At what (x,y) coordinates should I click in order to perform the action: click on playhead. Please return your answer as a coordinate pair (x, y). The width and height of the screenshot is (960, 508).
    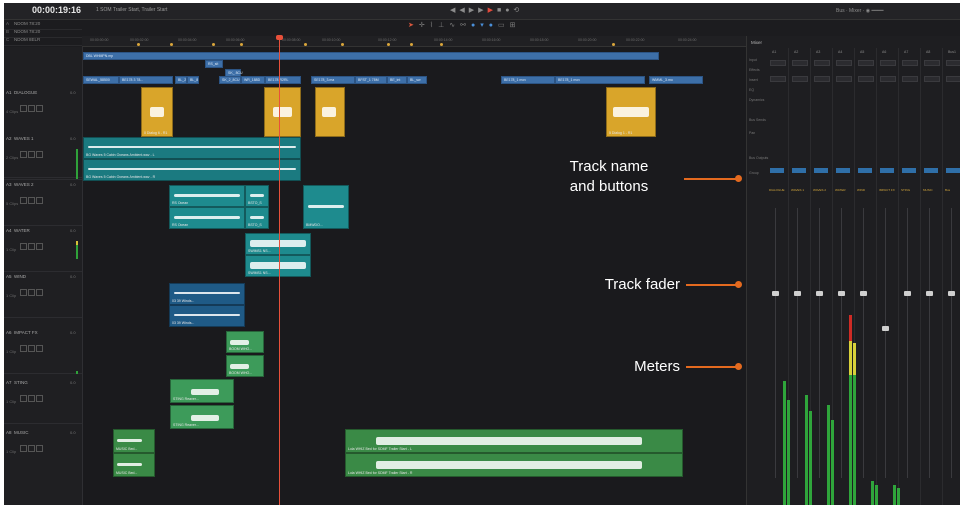
    Looking at the image, I should click on (279, 270).